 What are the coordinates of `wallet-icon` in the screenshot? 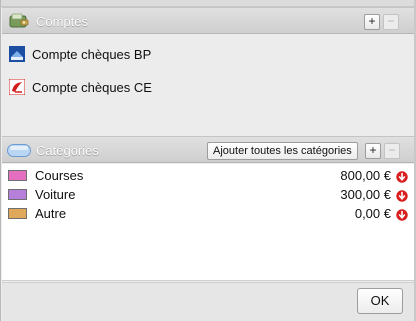 It's located at (19, 21).